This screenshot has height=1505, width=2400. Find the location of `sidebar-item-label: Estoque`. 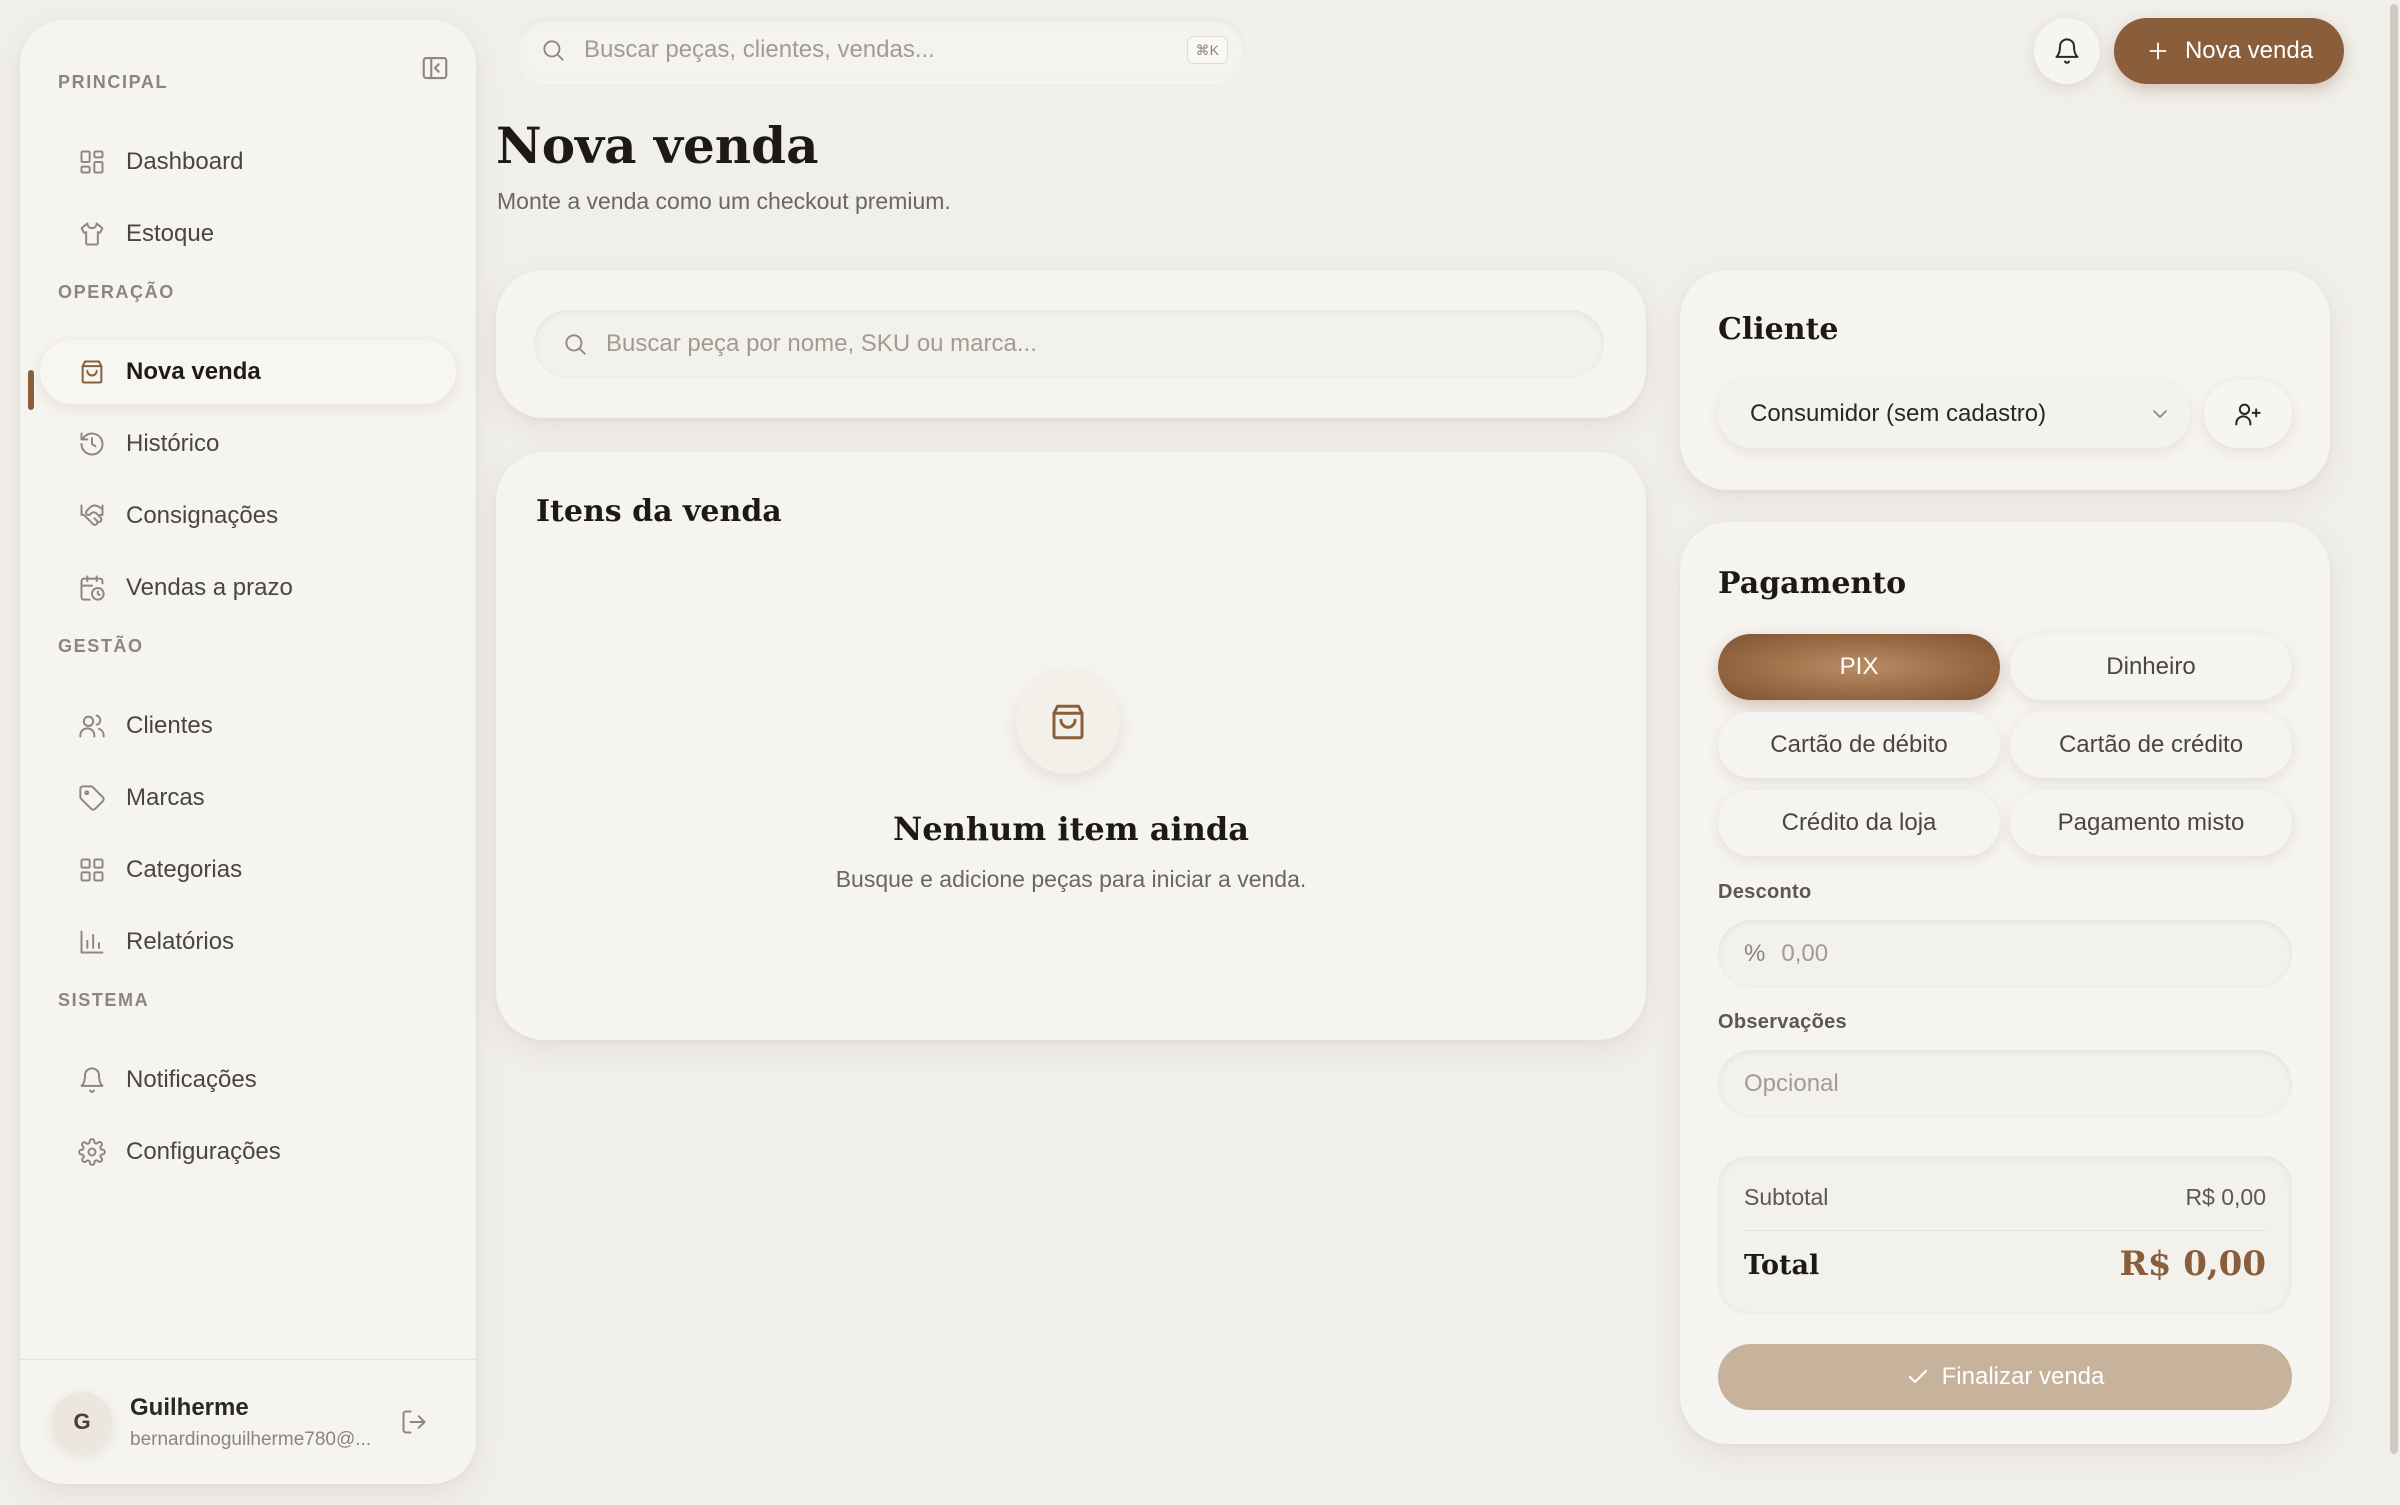

sidebar-item-label: Estoque is located at coordinates (170, 233).